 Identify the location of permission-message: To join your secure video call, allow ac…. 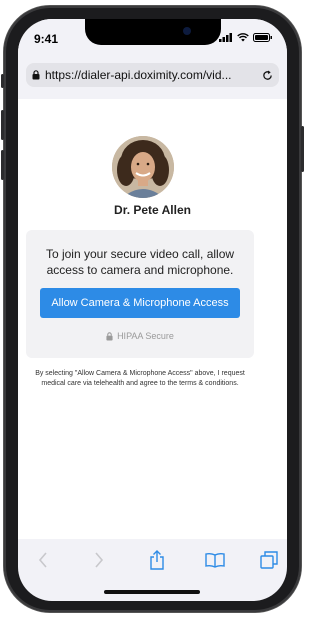
(140, 262).